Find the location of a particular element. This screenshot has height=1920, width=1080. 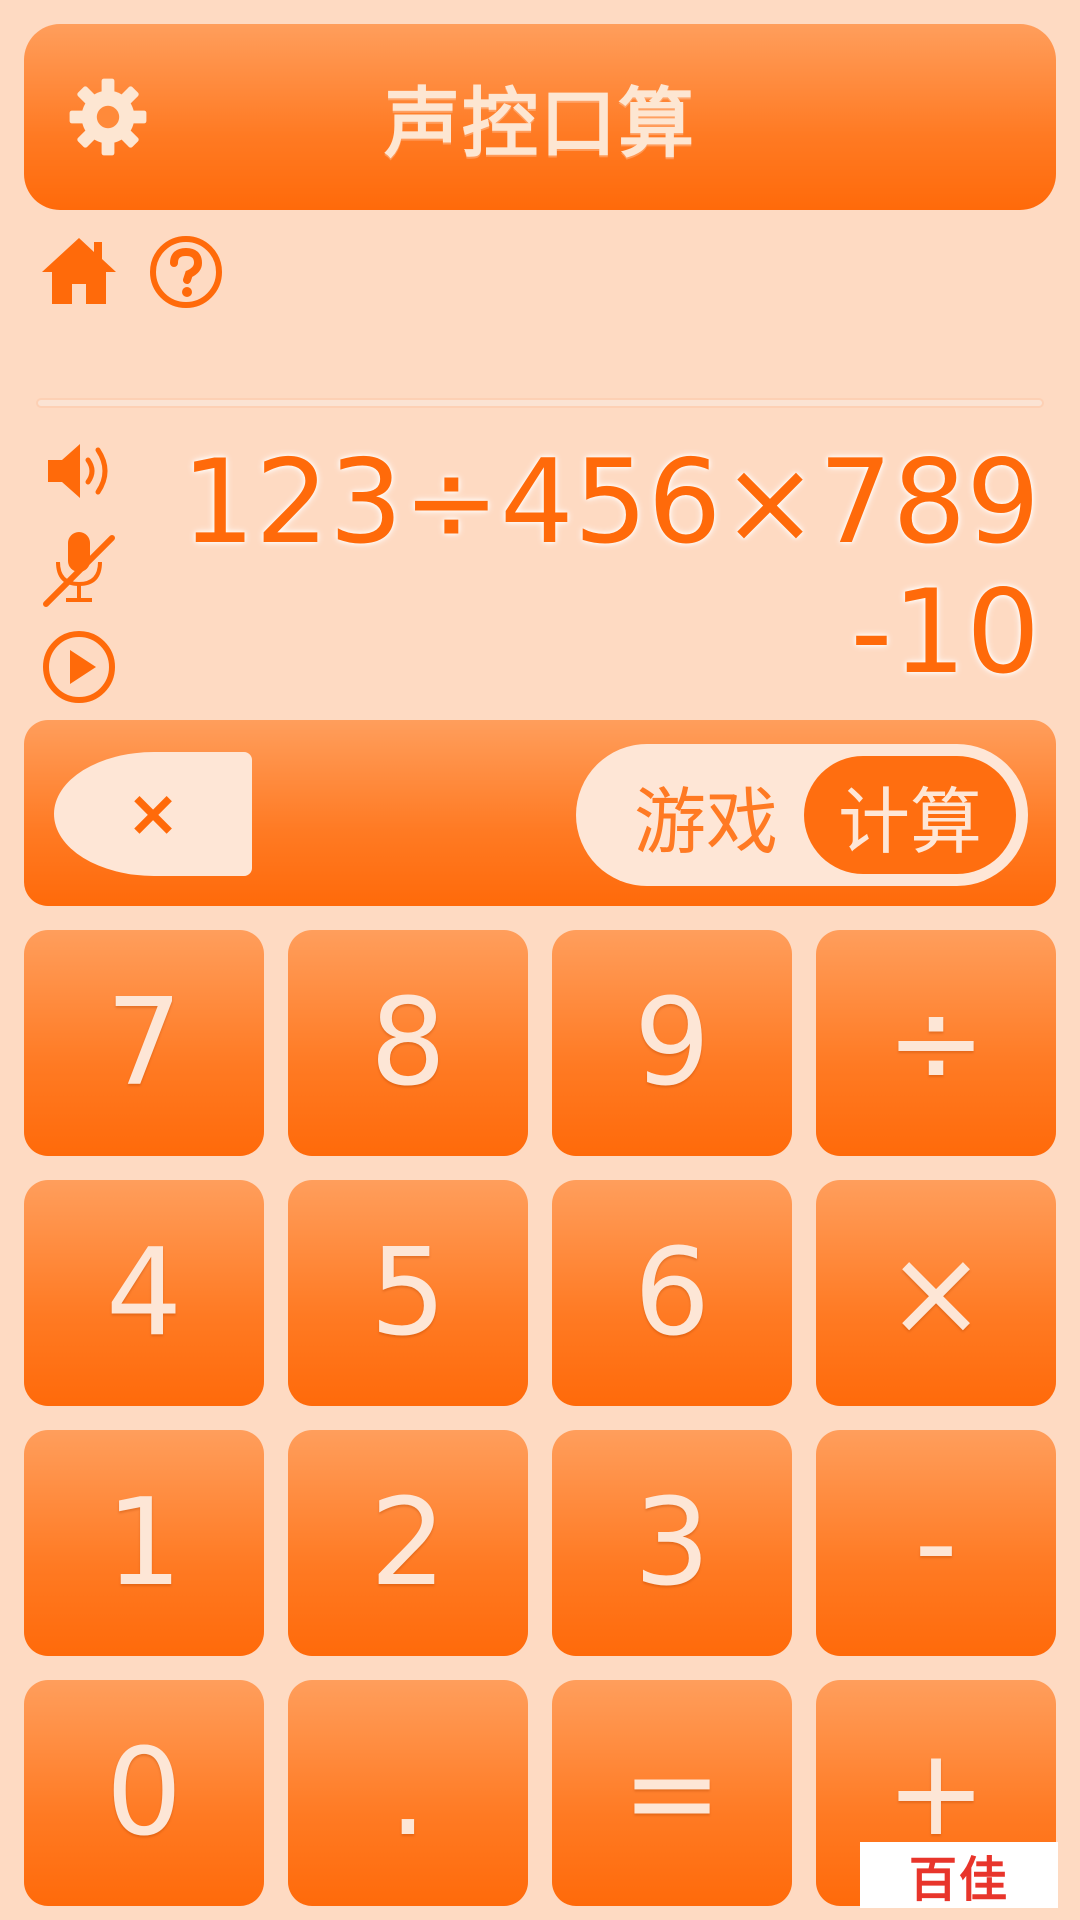

key-8: 8 is located at coordinates (408, 1043).